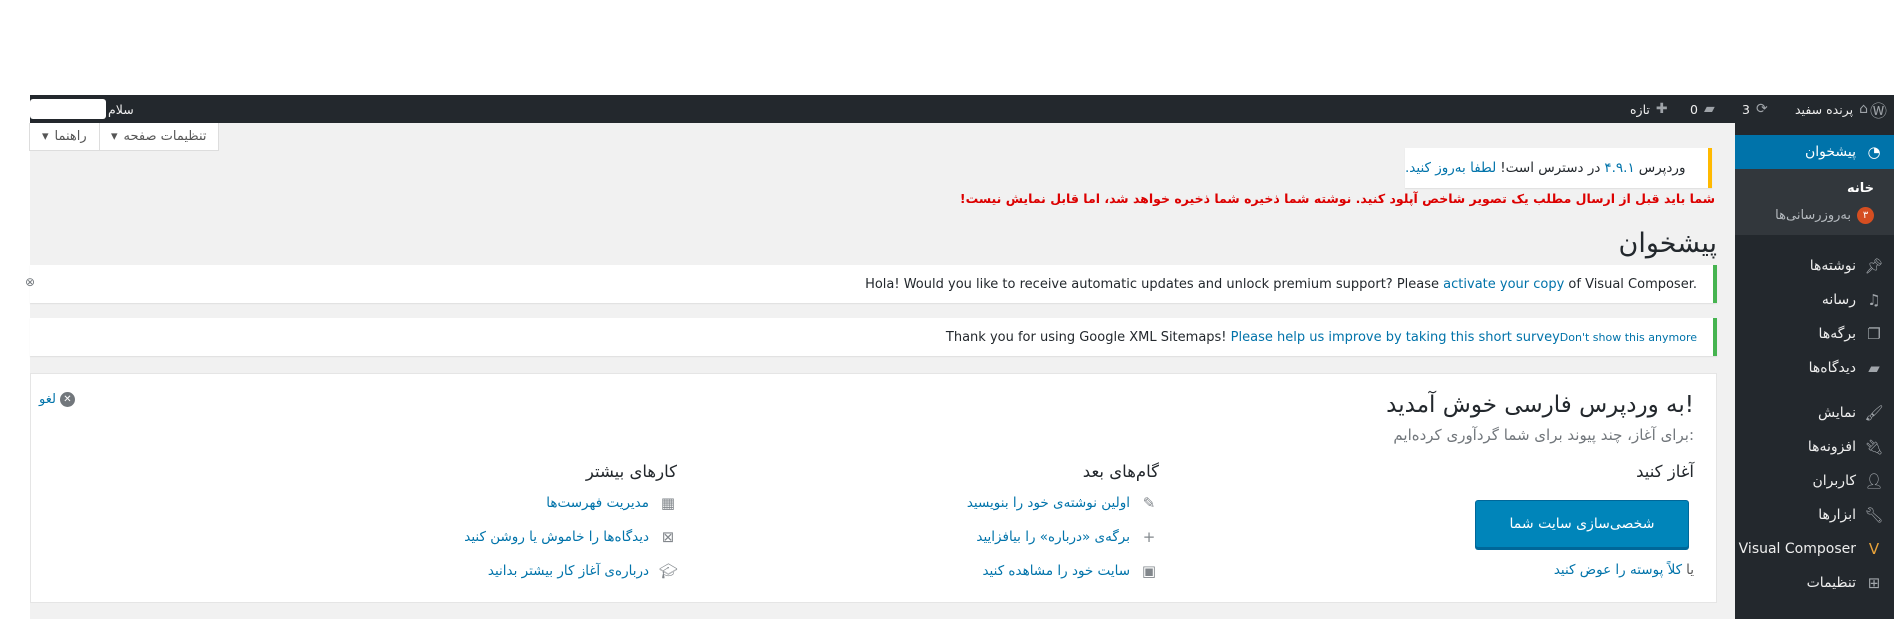  I want to click on or-label: یا, so click(1690, 570).